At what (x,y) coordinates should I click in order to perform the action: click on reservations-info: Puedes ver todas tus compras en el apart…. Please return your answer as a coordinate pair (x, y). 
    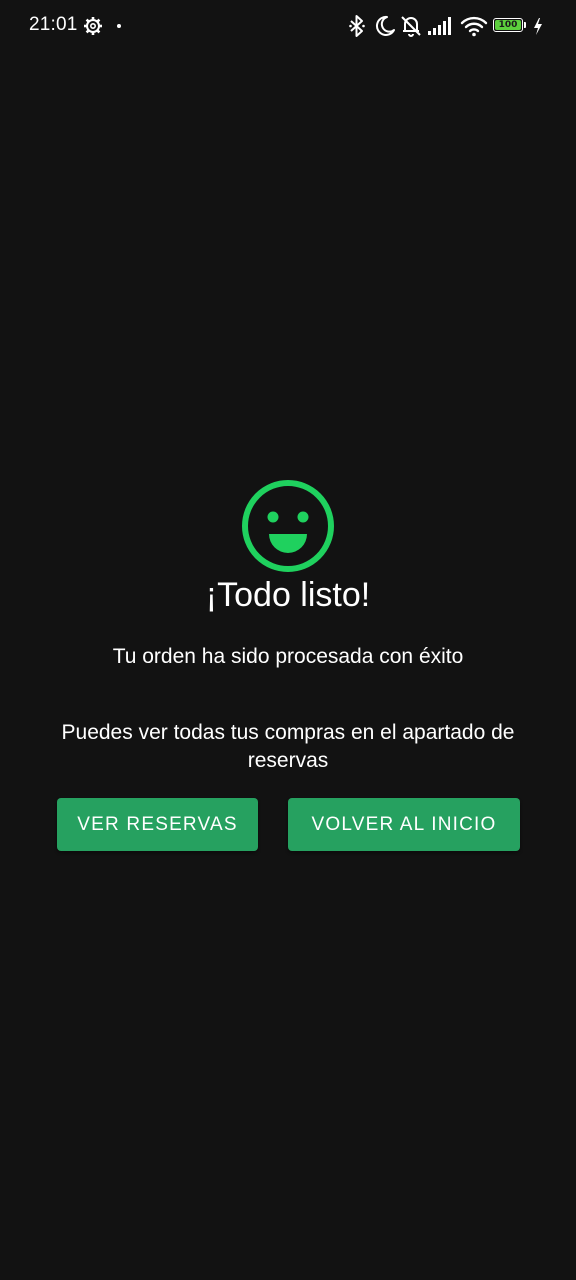
    Looking at the image, I should click on (288, 746).